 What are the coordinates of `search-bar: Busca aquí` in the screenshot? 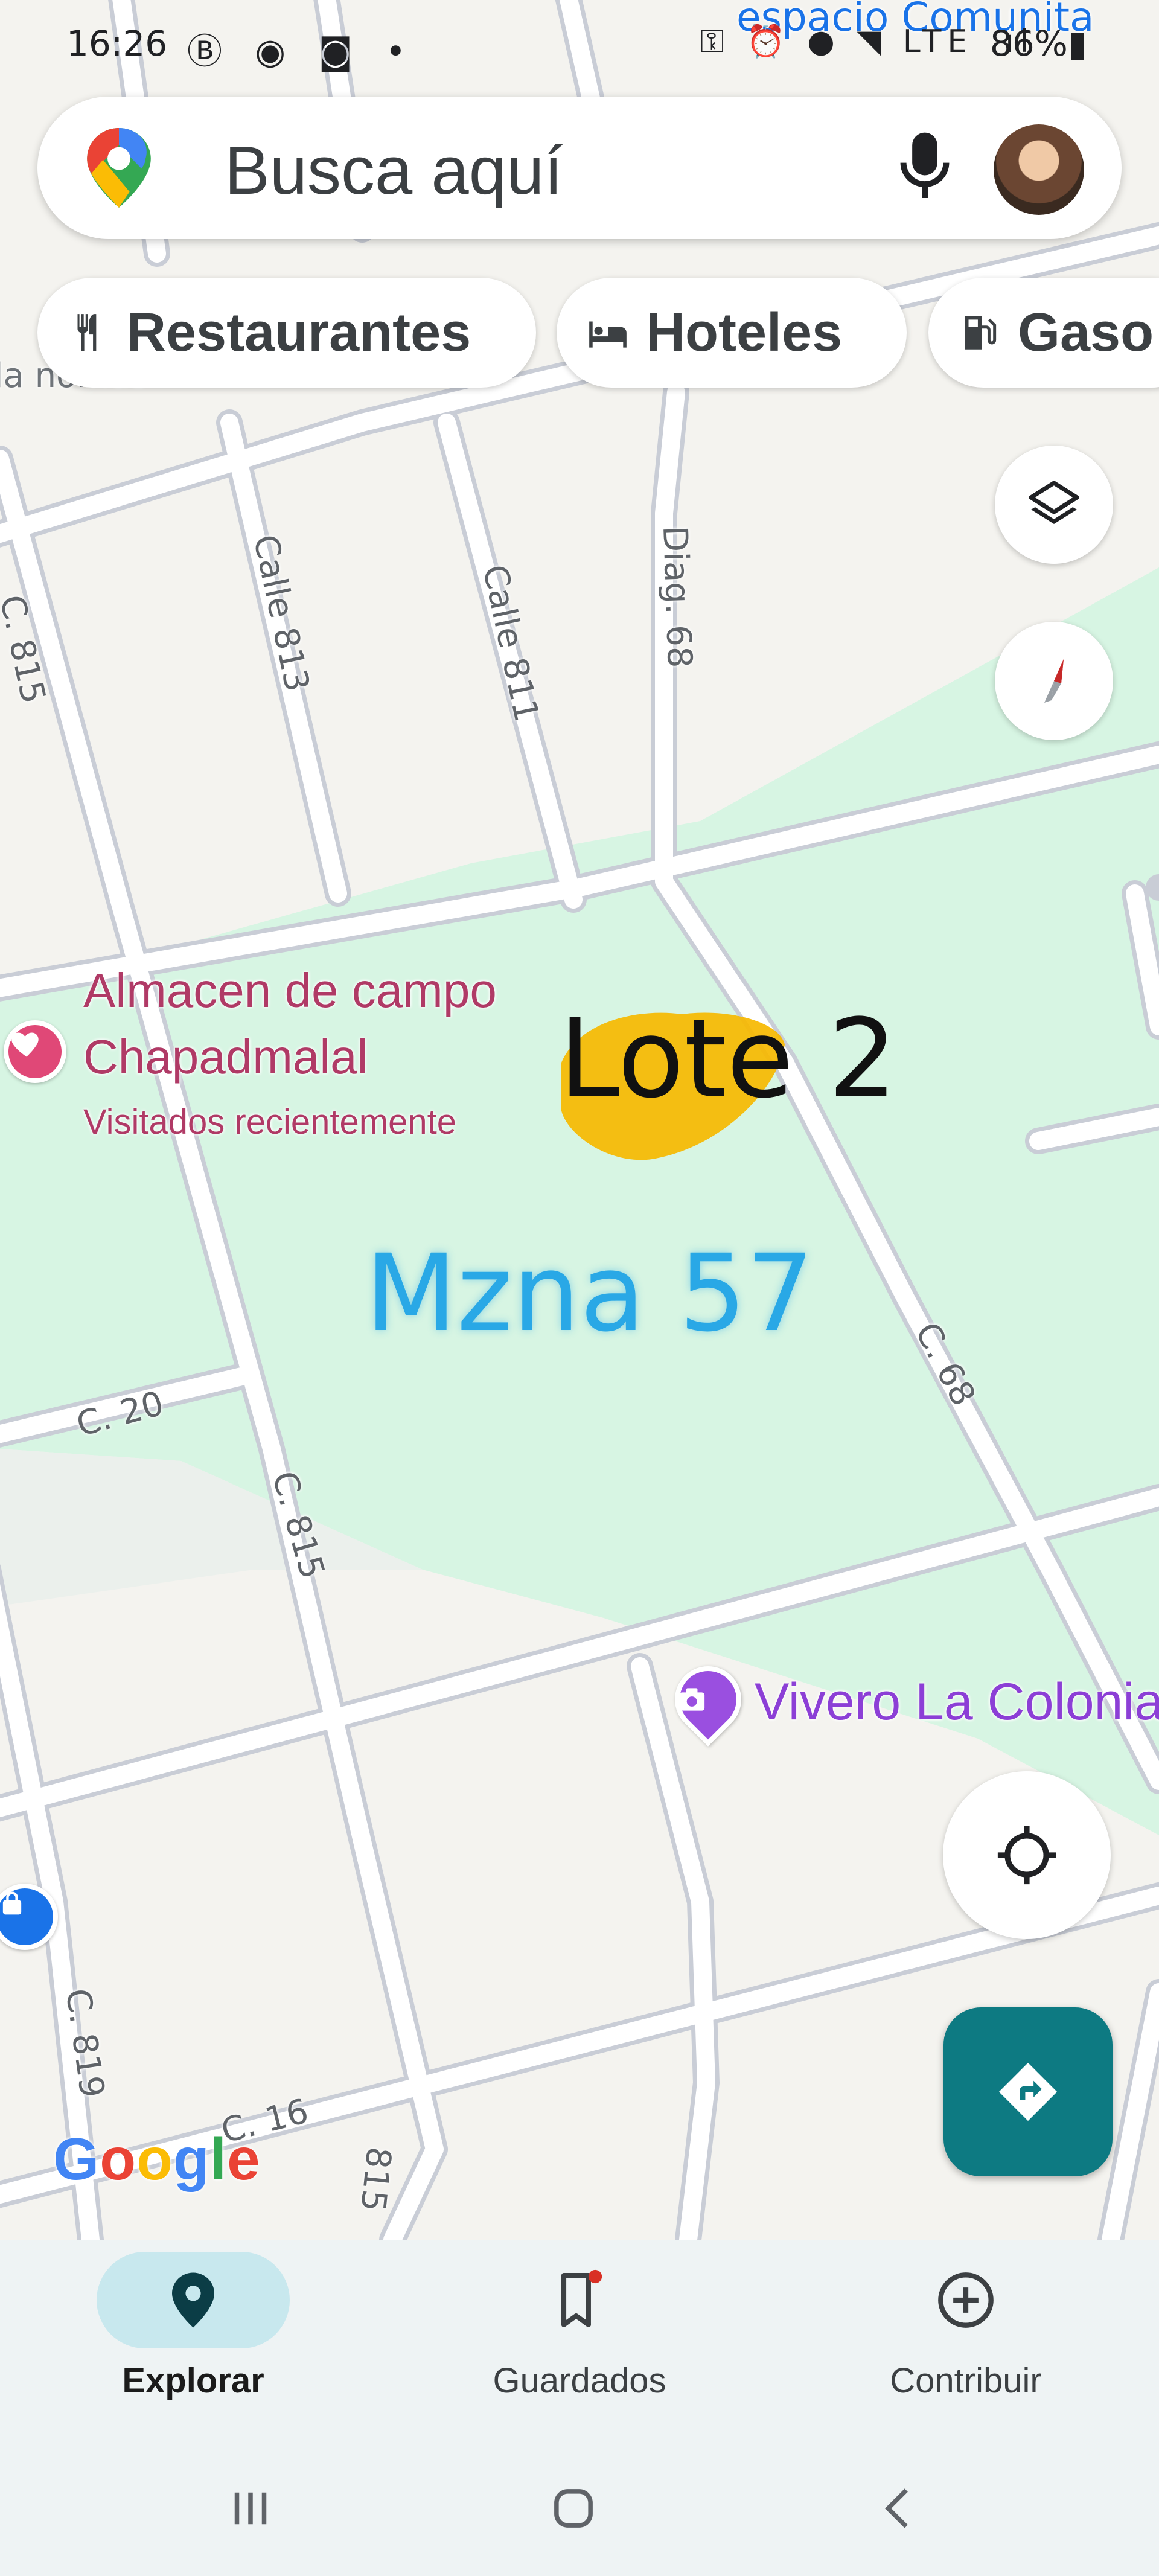 It's located at (579, 168).